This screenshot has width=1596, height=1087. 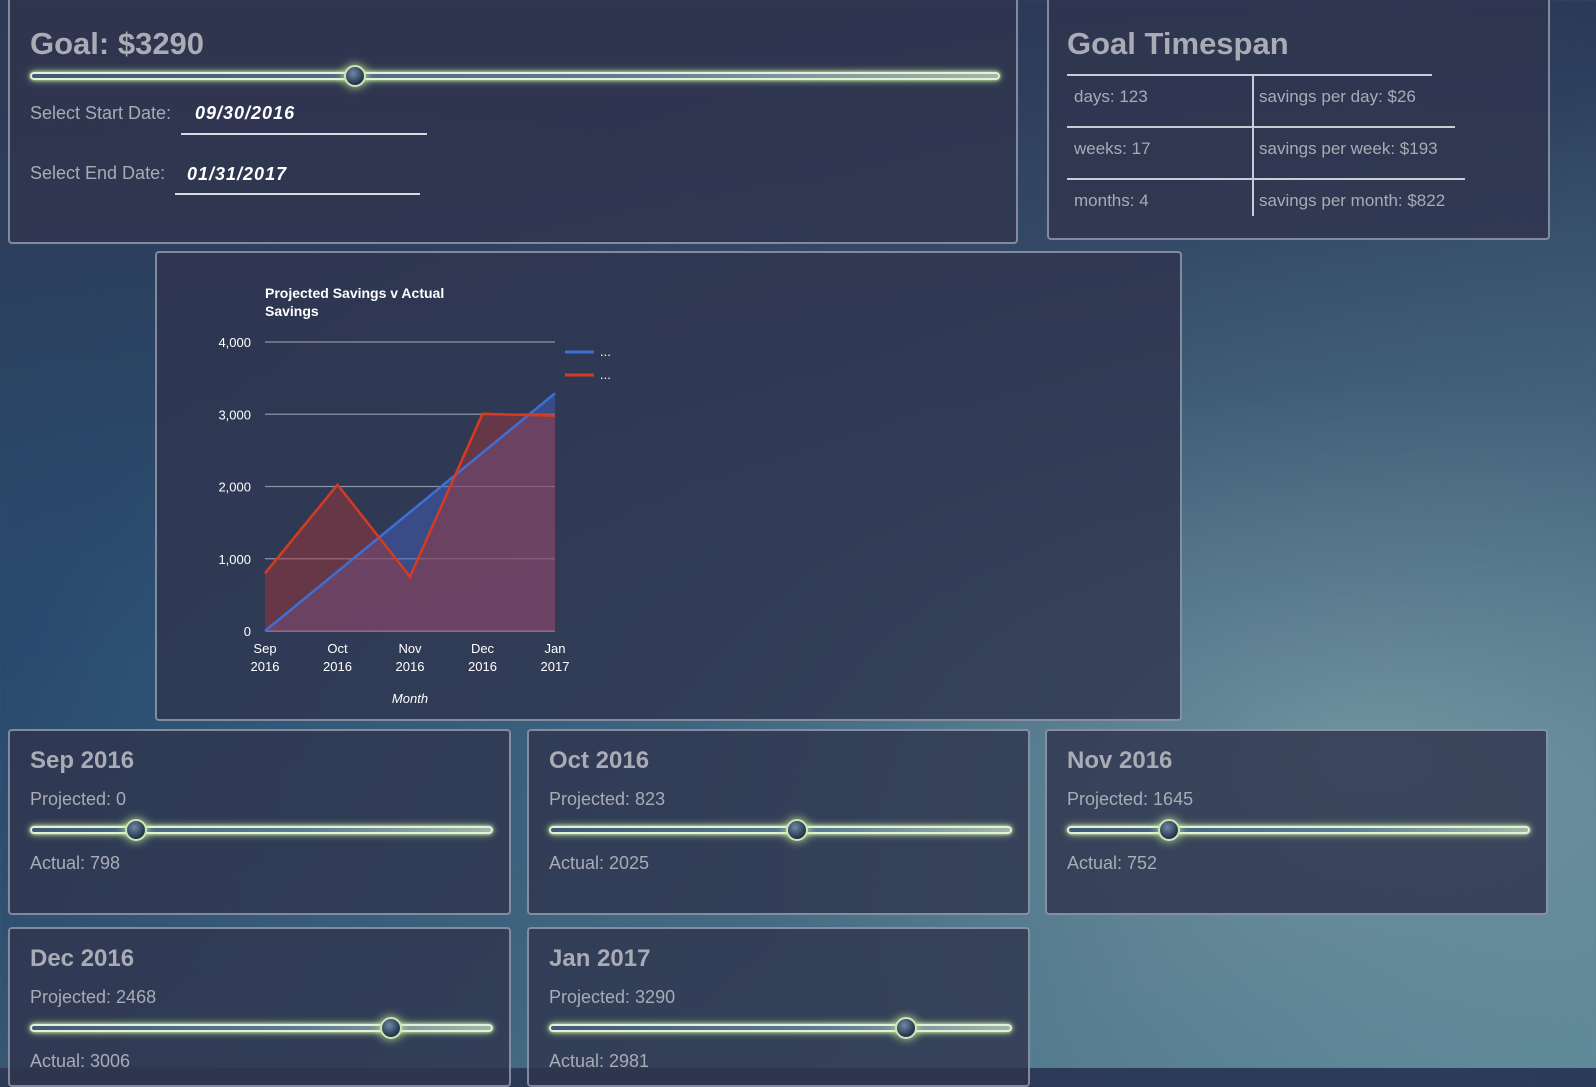 What do you see at coordinates (337, 648) in the screenshot?
I see `chart-x-tick: Oct` at bounding box center [337, 648].